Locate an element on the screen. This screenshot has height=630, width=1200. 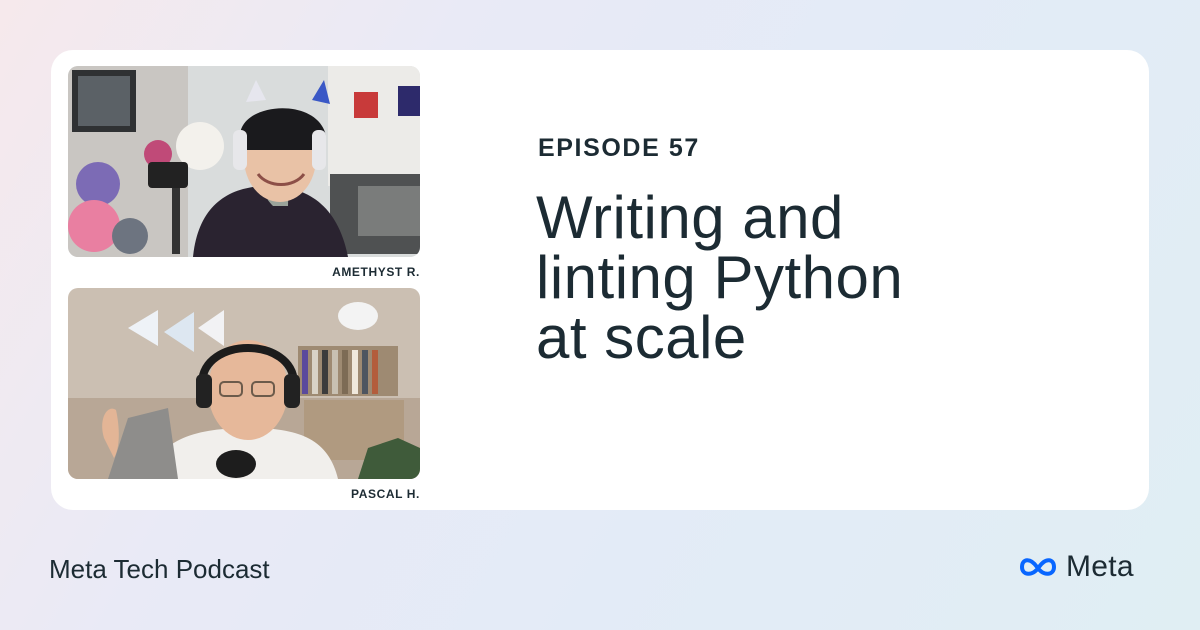
episode-title-line: linting Python is located at coordinates (720, 277).